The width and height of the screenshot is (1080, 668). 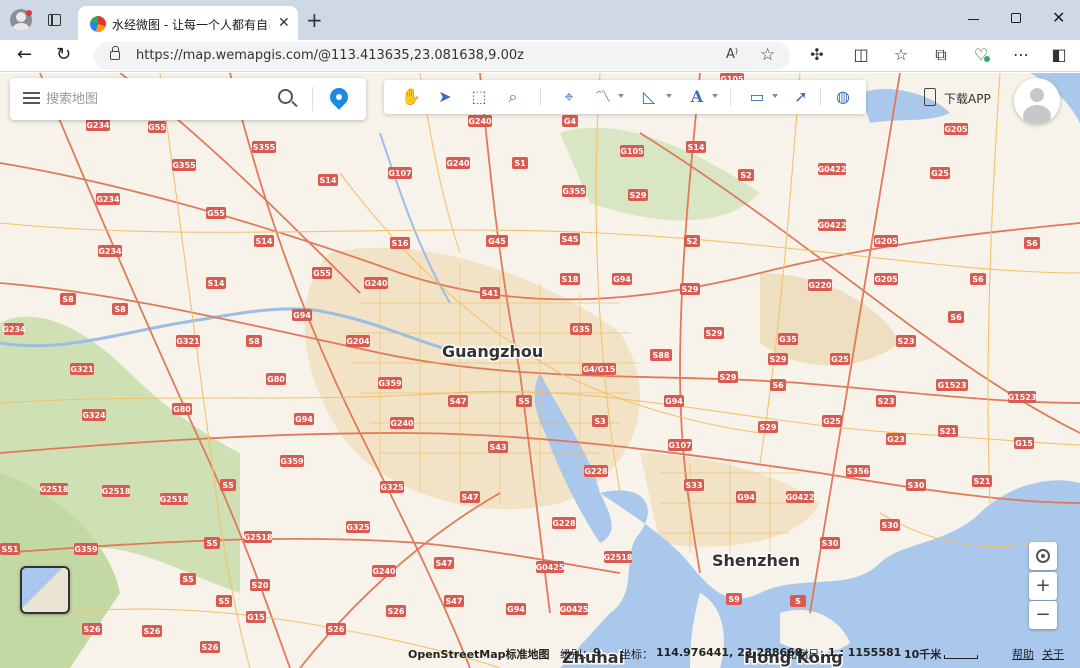 What do you see at coordinates (832, 225) in the screenshot?
I see `svg-text: G0422` at bounding box center [832, 225].